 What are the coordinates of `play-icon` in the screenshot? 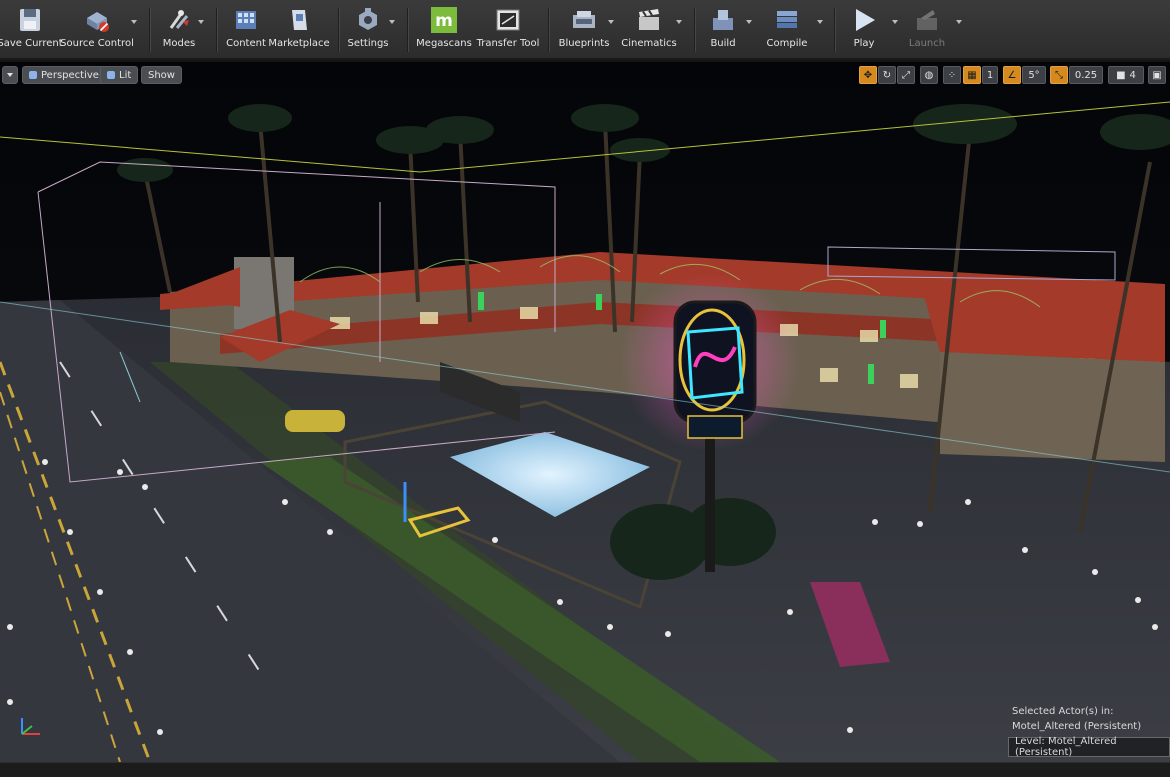 It's located at (865, 20).